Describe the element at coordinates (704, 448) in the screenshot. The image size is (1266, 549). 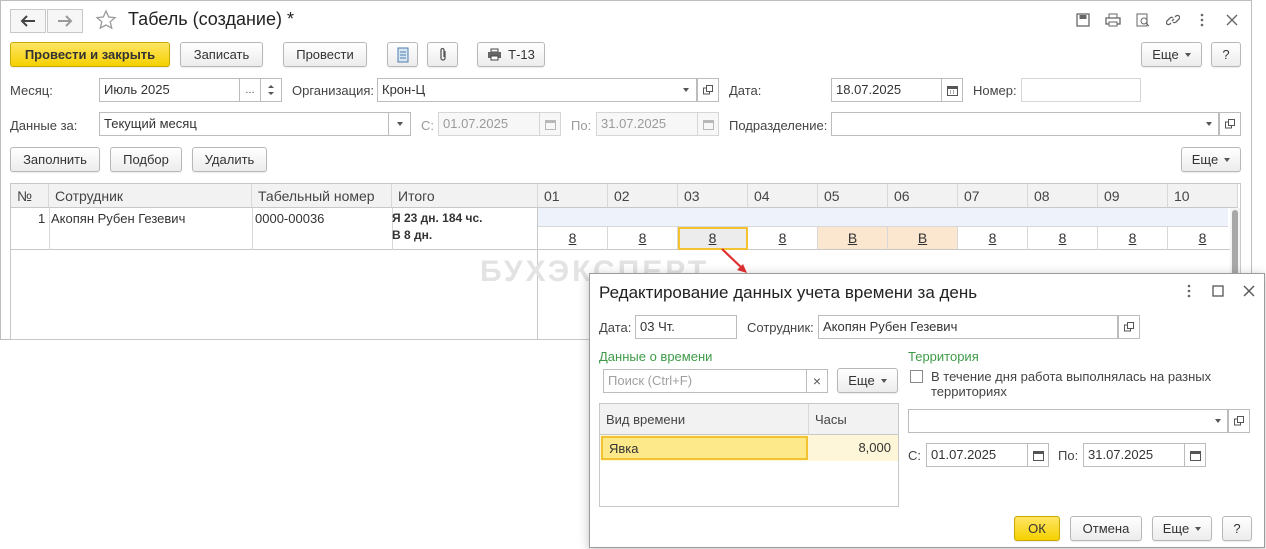
I see `time-kind-cell: Явка` at that location.